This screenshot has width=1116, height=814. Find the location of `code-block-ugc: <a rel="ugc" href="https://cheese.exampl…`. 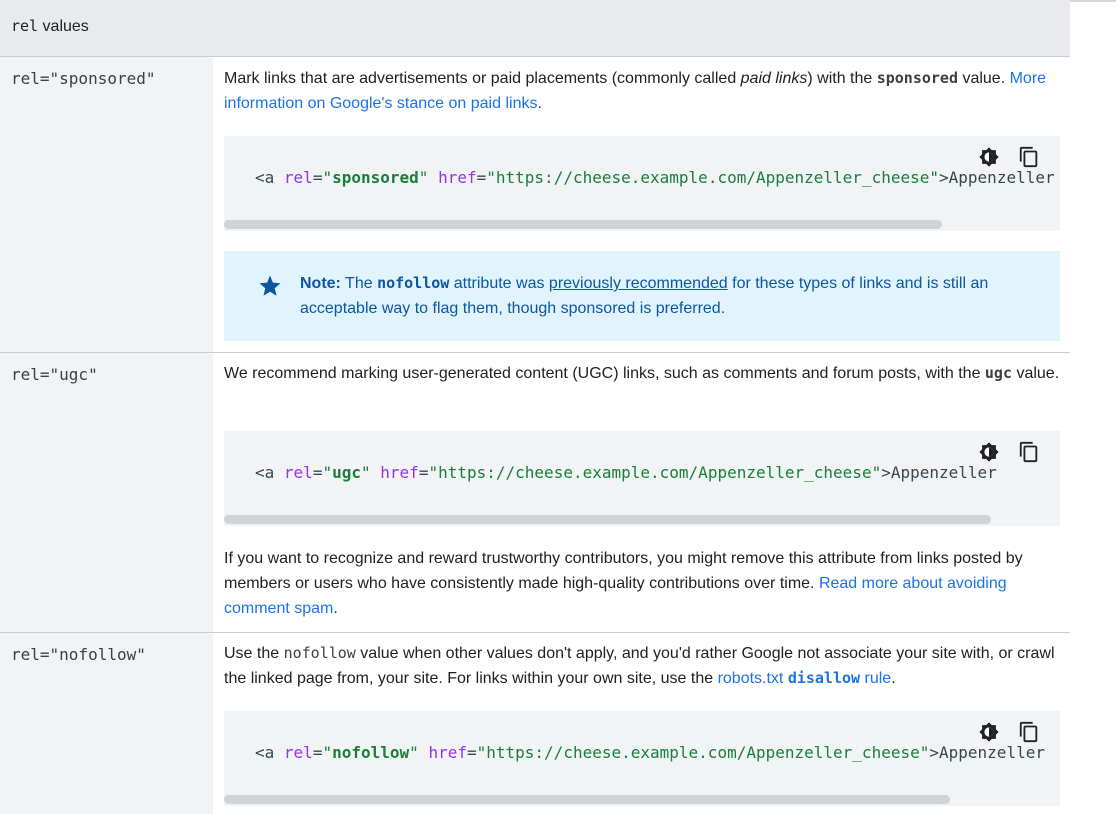

code-block-ugc: <a rel="ugc" href="https://cheese.exampl… is located at coordinates (642, 478).